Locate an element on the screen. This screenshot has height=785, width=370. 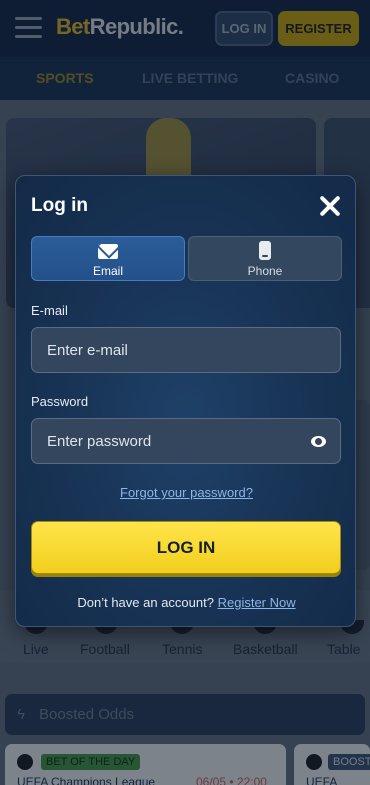
phone-icon is located at coordinates (265, 250).